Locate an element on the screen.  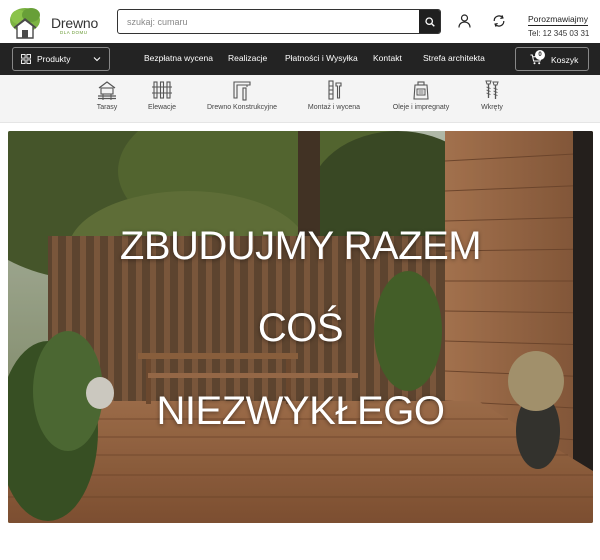
search-input is located at coordinates (269, 21).